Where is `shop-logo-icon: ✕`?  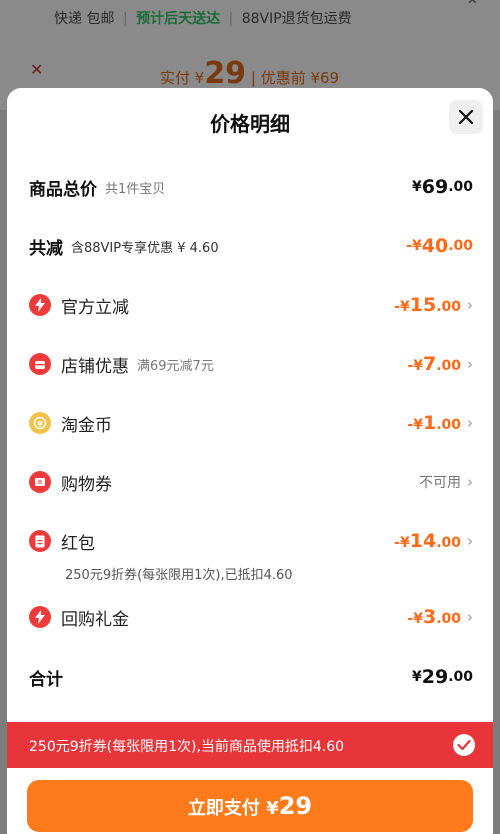 shop-logo-icon: ✕ is located at coordinates (37, 69).